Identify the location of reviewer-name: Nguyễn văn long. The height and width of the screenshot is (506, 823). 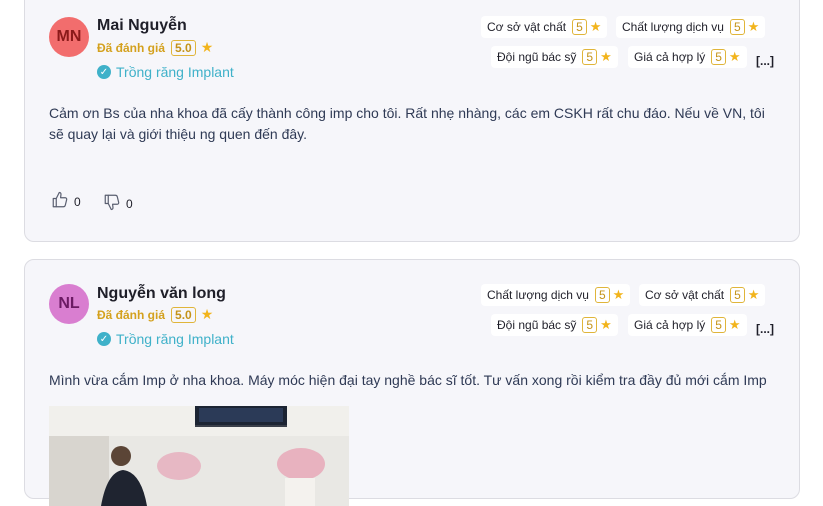
(161, 293).